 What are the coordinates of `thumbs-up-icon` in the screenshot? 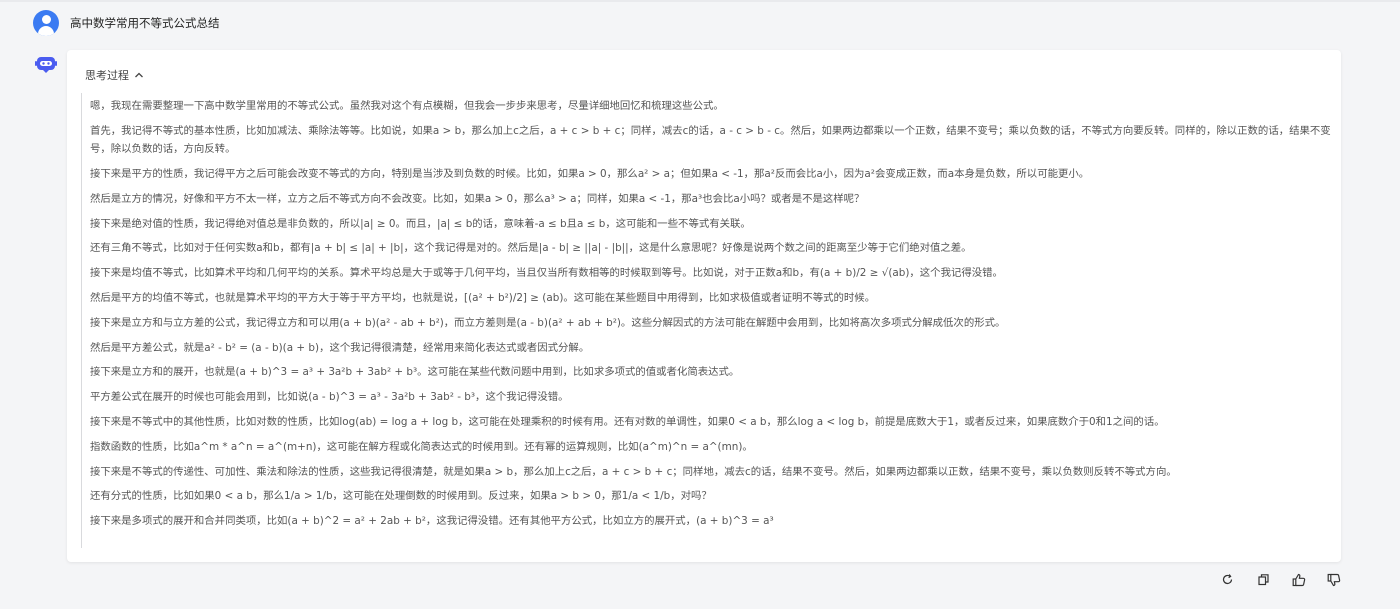 It's located at (1298, 579).